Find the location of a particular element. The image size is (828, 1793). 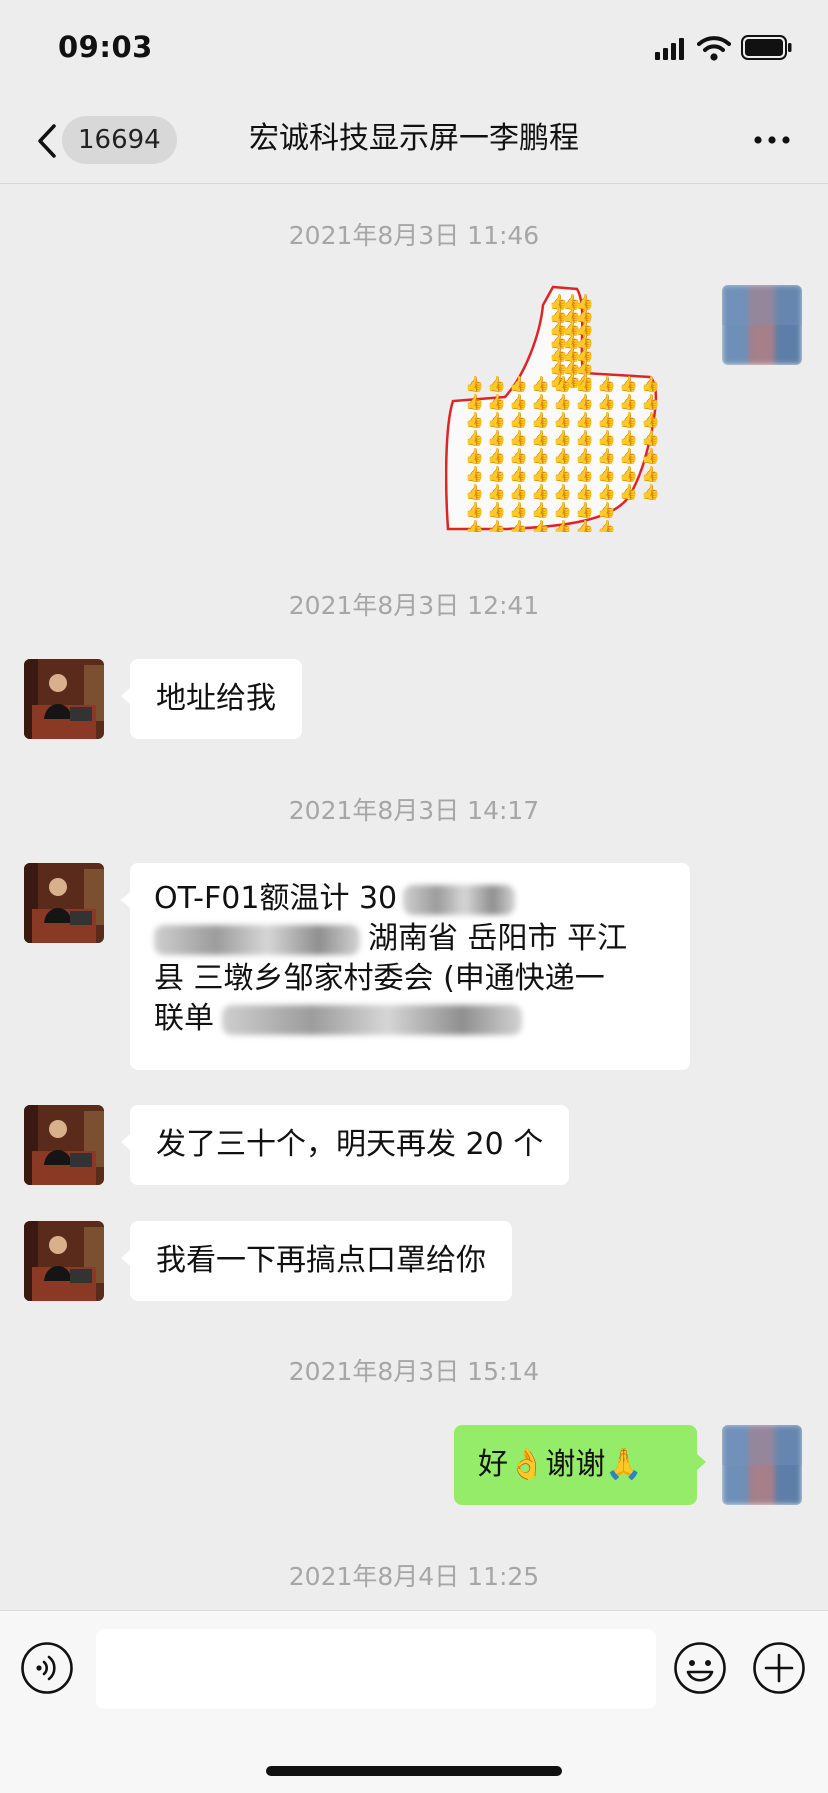

cellular-signal-icon is located at coordinates (671, 49).